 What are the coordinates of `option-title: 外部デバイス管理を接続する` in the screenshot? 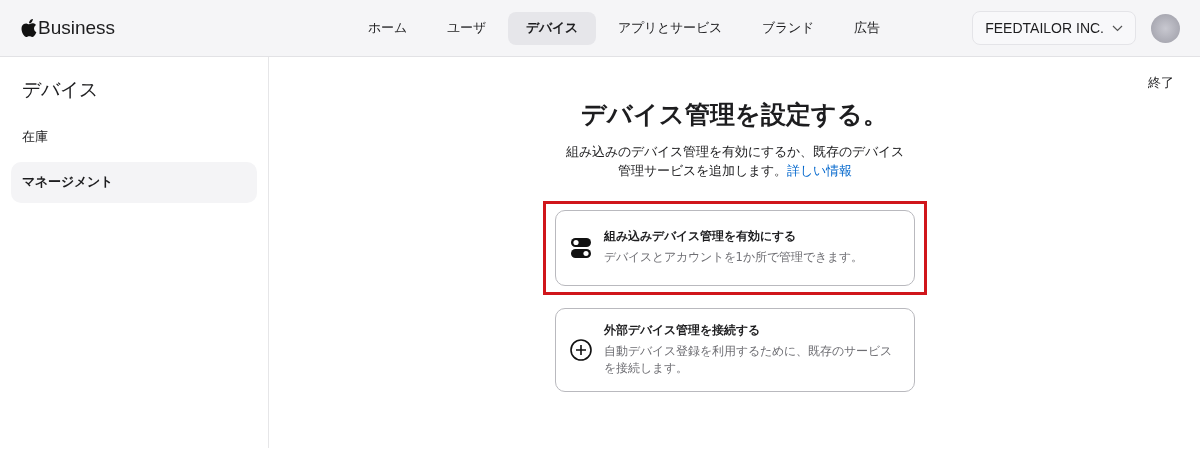 It's located at (682, 330).